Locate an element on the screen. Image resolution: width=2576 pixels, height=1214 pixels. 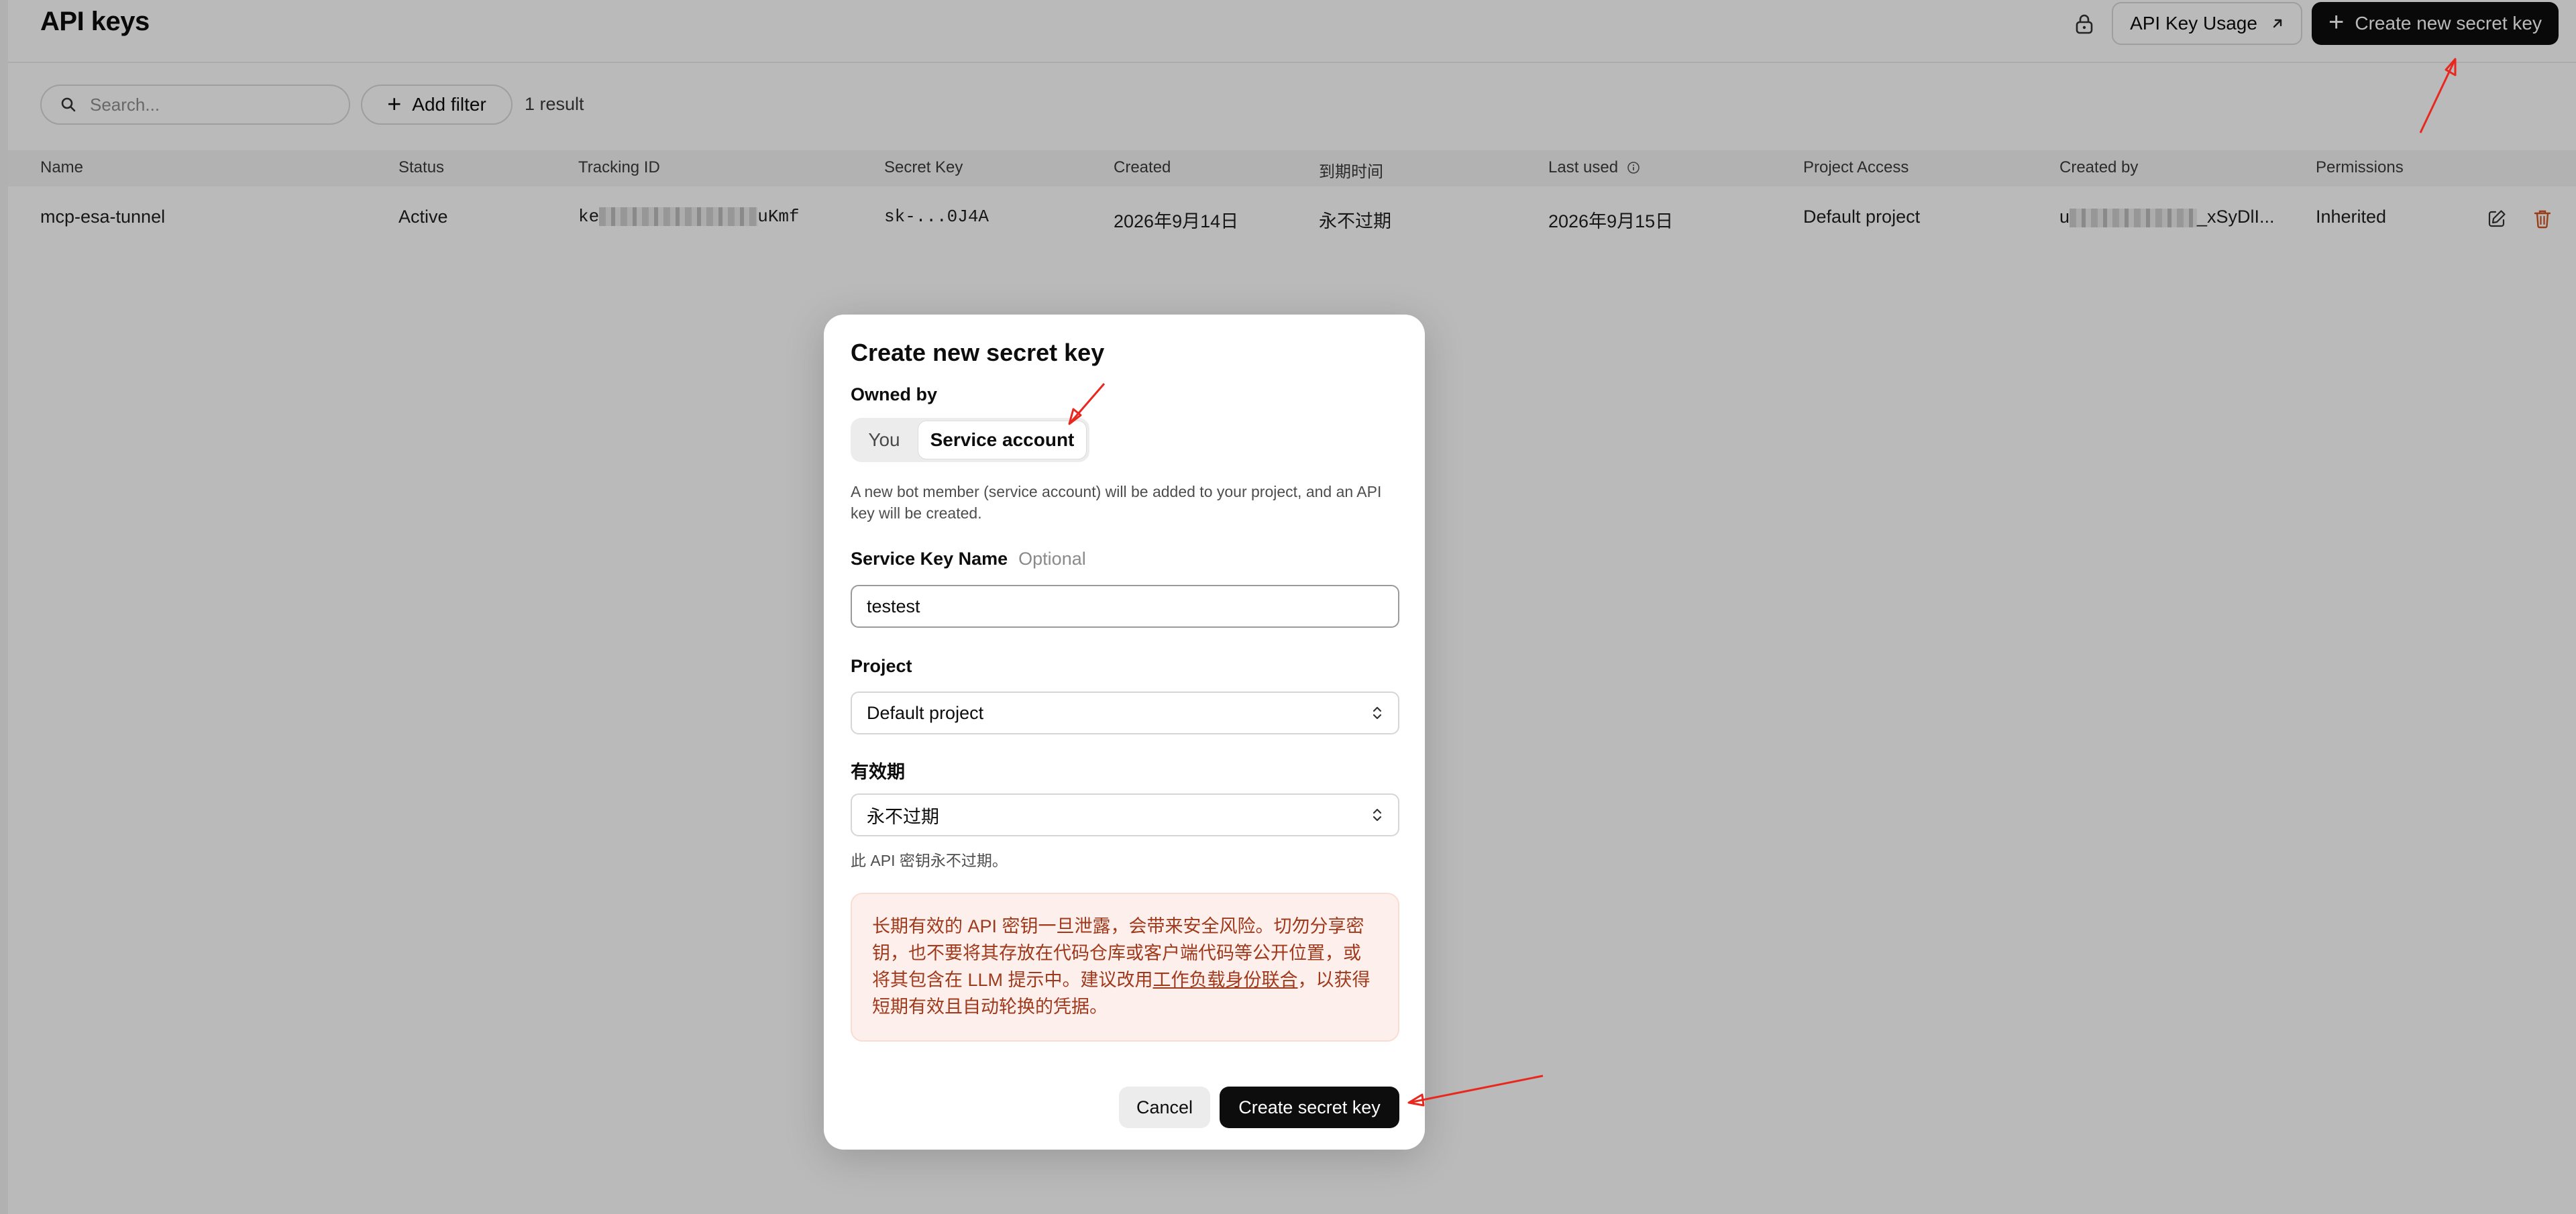
project-label: Project is located at coordinates (881, 666).